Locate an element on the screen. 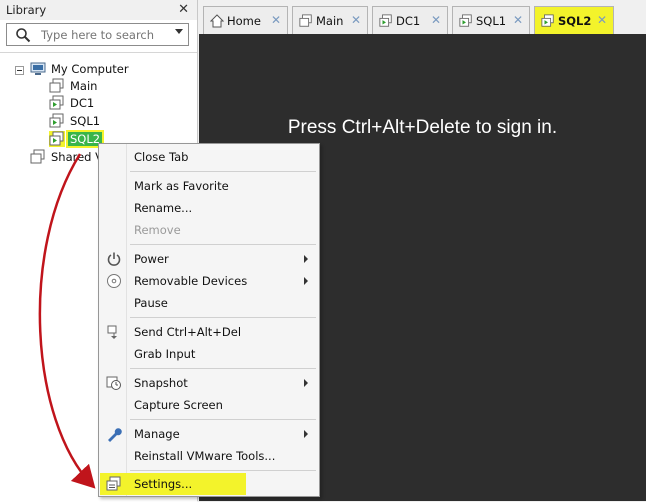 The height and width of the screenshot is (502, 646). menu-item-manage: Manage is located at coordinates (209, 434).